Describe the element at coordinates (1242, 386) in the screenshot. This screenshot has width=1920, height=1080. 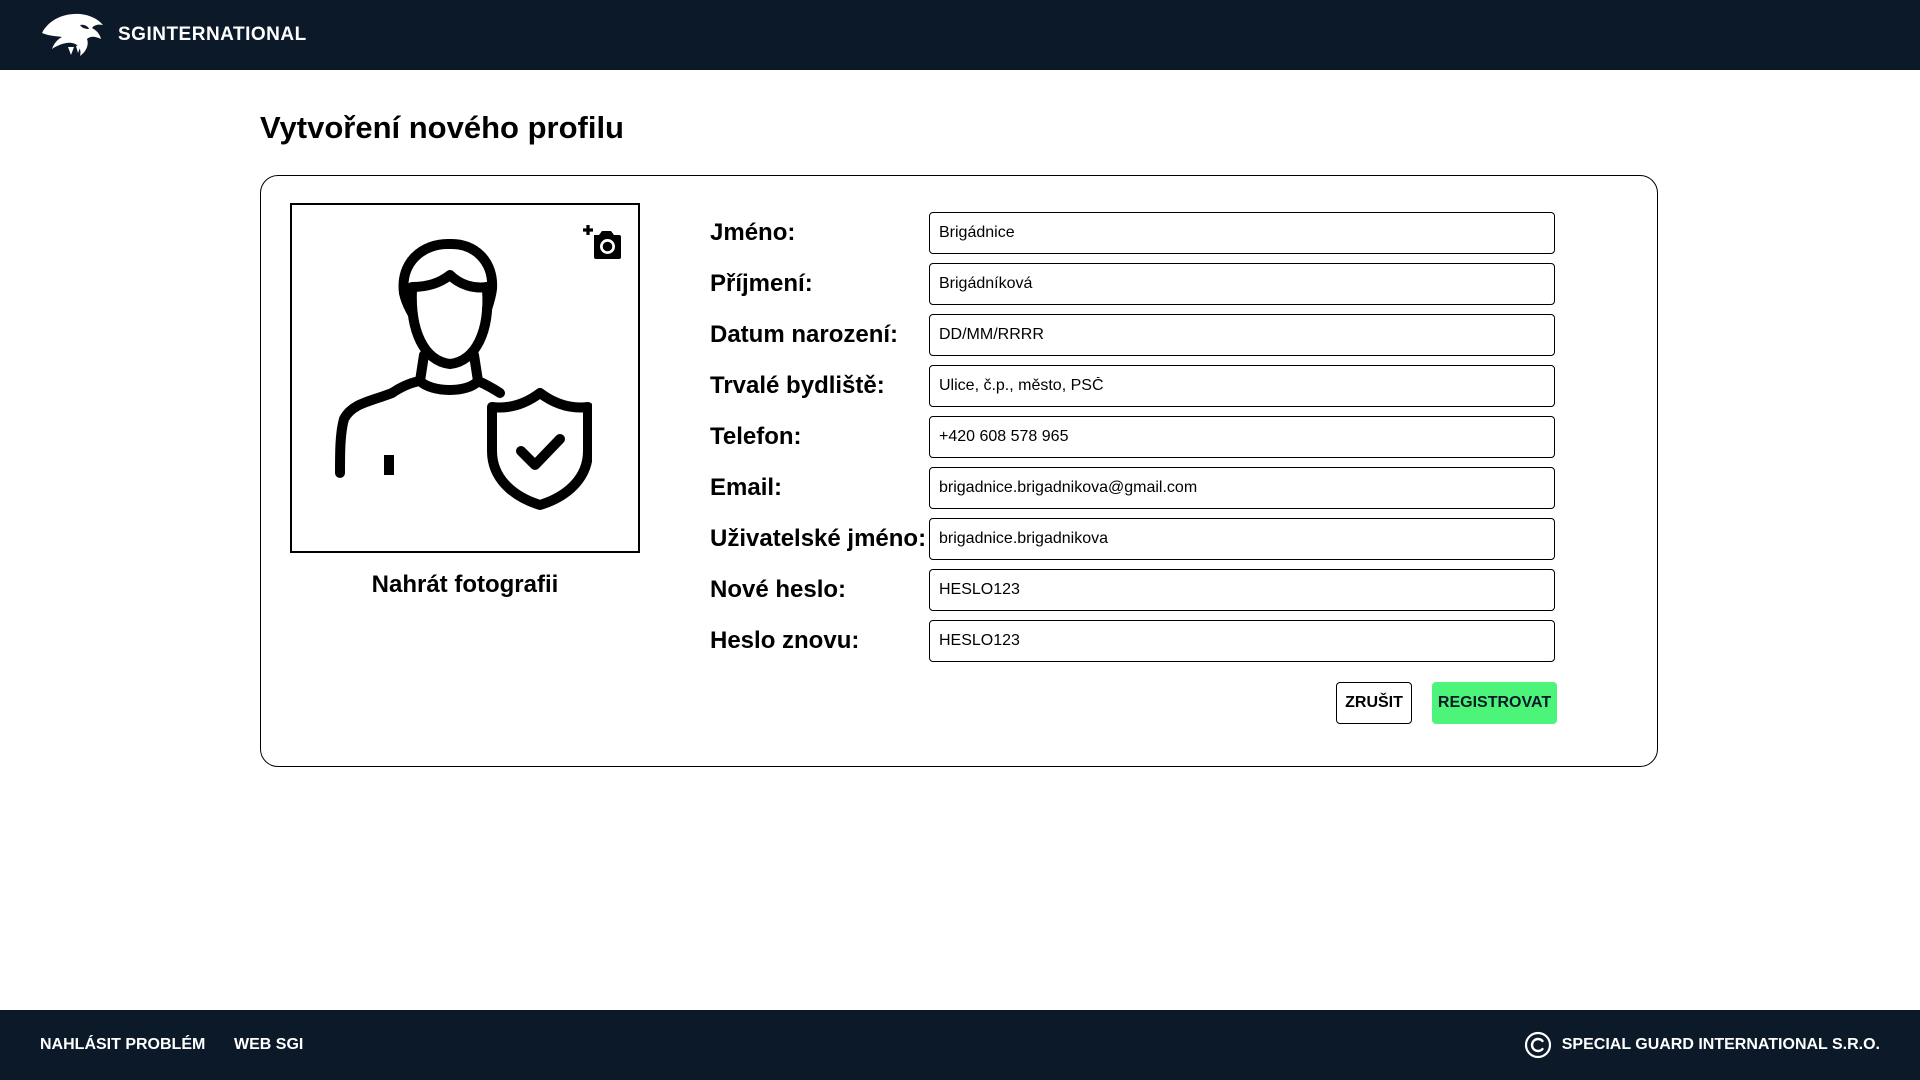
I see `address-input` at that location.